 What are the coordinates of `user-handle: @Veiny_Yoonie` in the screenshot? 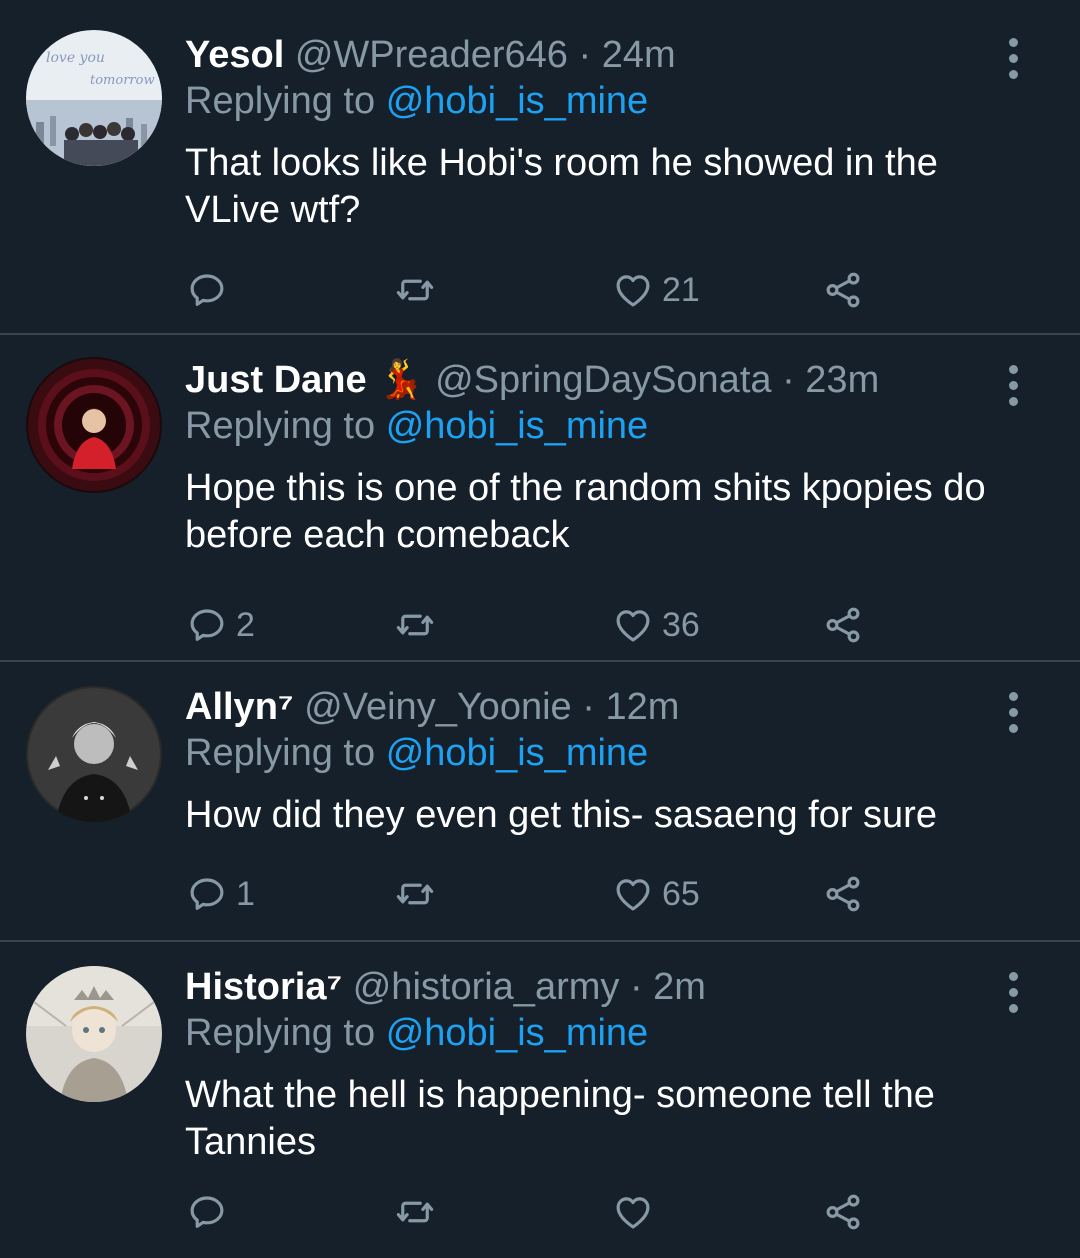 It's located at (438, 707).